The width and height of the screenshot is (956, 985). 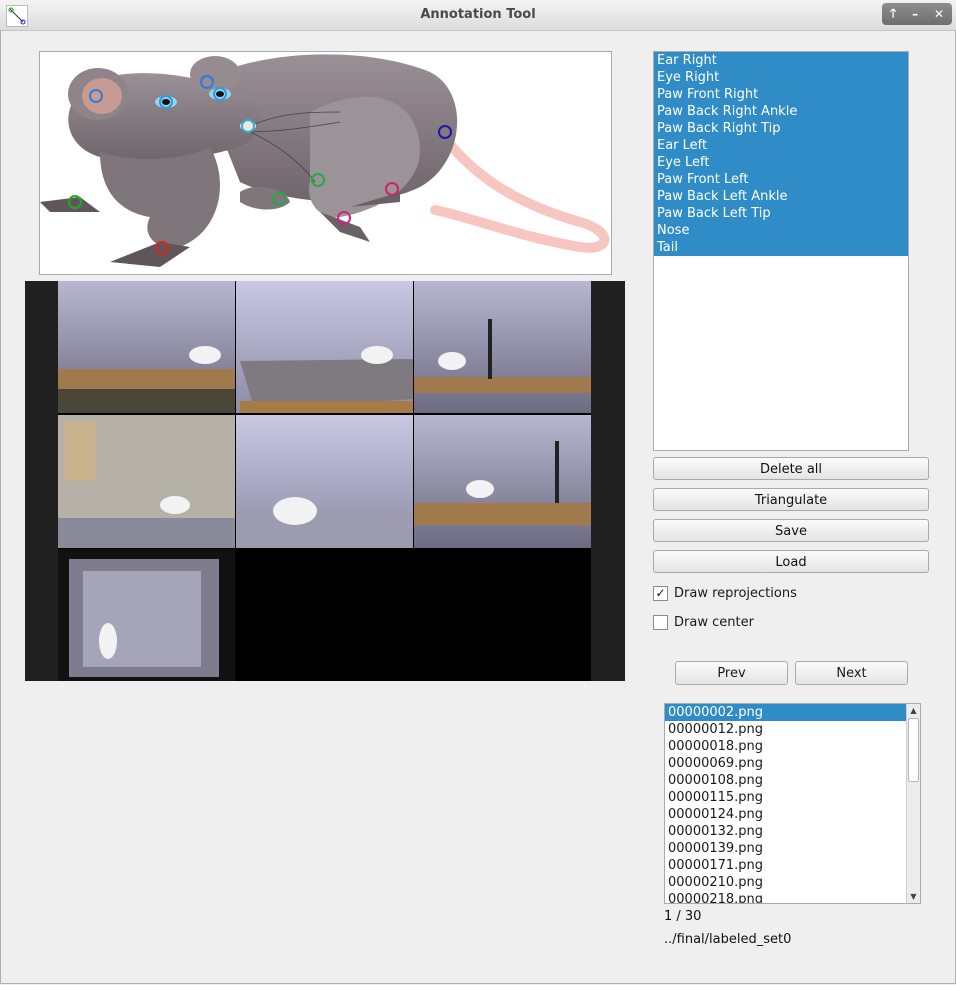 I want to click on minimize-icon: –, so click(x=915, y=14).